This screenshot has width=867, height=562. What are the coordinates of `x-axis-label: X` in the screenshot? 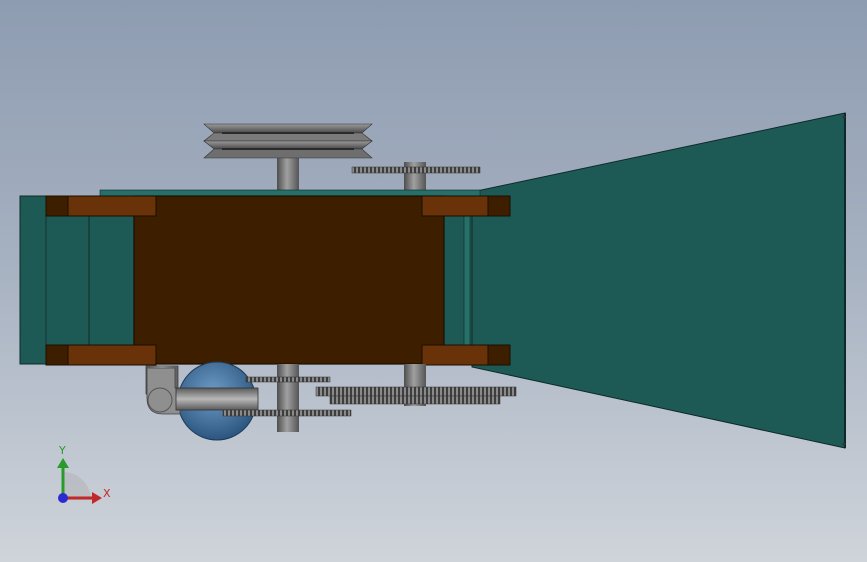 It's located at (107, 493).